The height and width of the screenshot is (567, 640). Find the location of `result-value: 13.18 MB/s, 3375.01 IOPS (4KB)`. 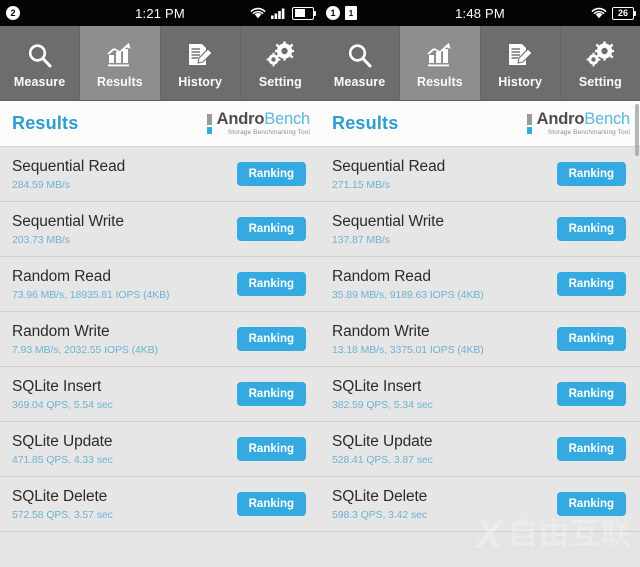

result-value: 13.18 MB/s, 3375.01 IOPS (4KB) is located at coordinates (408, 349).